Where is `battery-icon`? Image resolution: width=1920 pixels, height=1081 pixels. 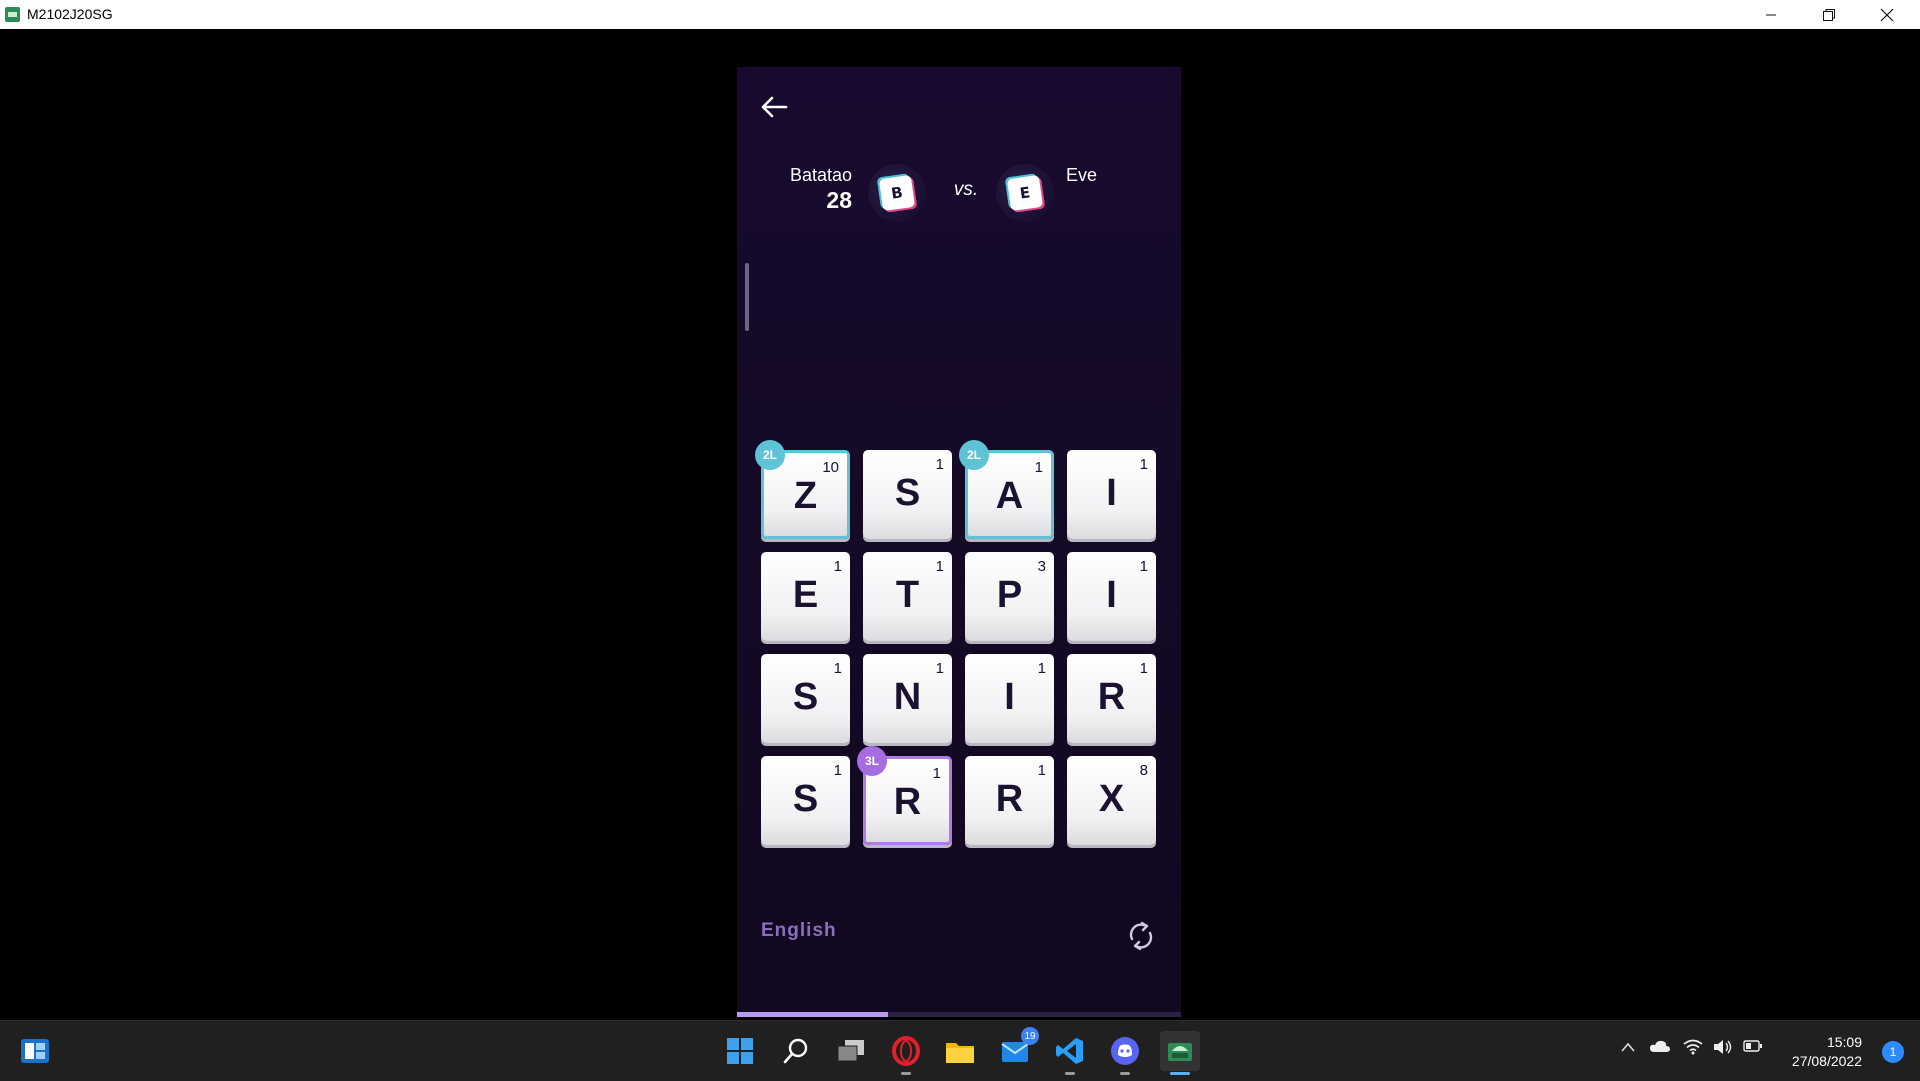
battery-icon is located at coordinates (1752, 1046).